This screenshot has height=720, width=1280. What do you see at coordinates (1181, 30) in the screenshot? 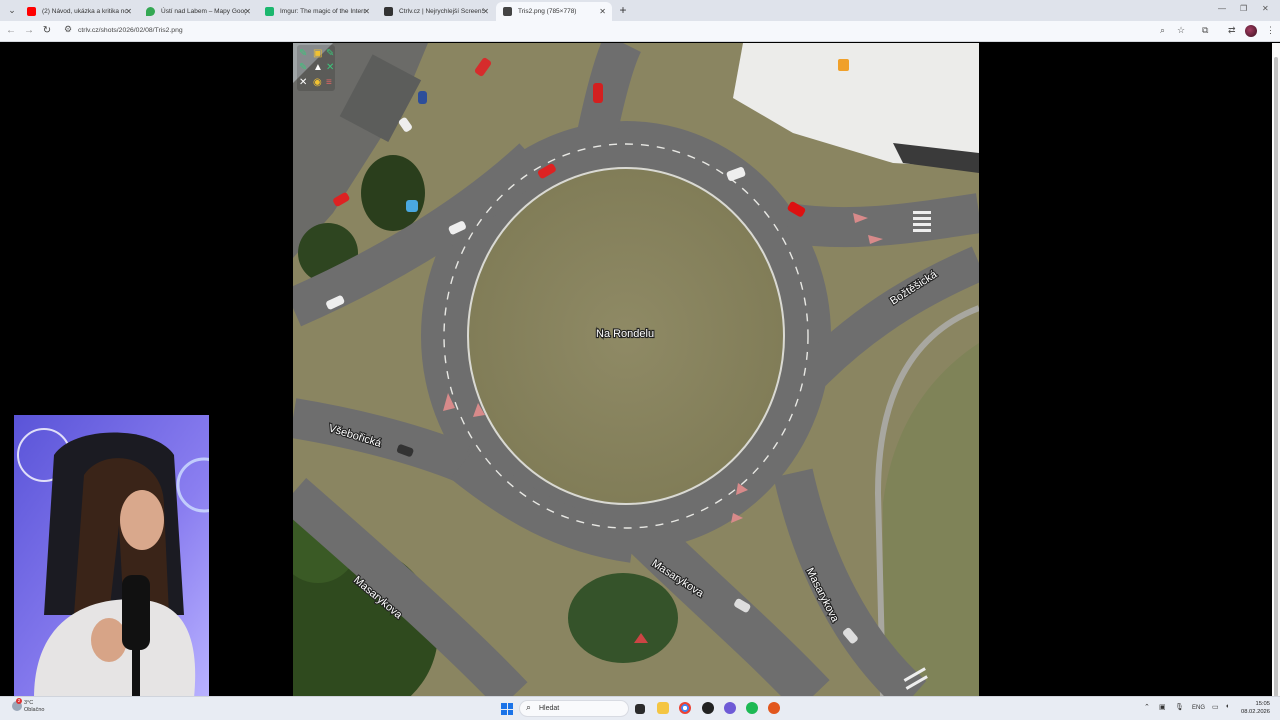
I see `bookmark-star-icon: ☆` at bounding box center [1181, 30].